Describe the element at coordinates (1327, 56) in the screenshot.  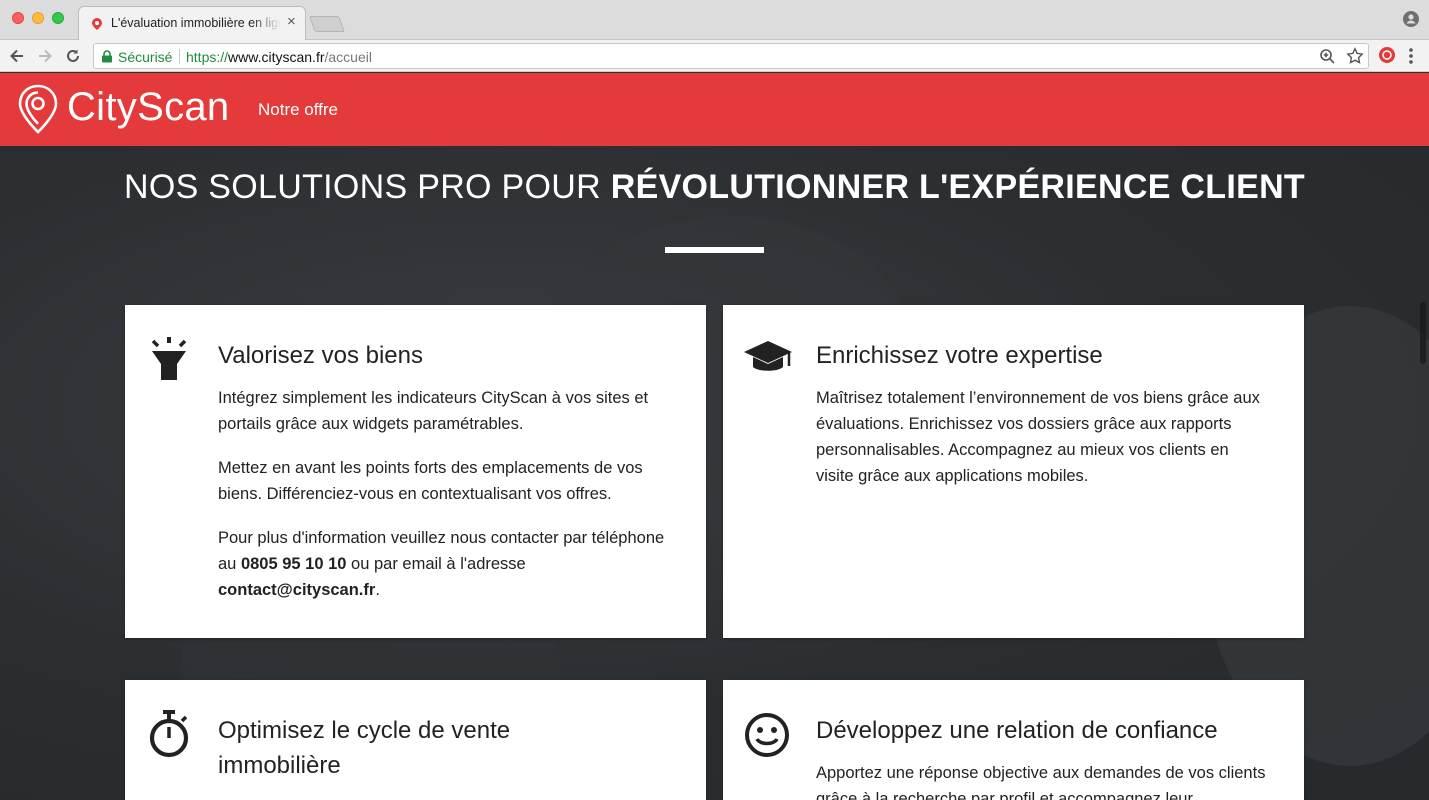
I see `zoom-icon` at that location.